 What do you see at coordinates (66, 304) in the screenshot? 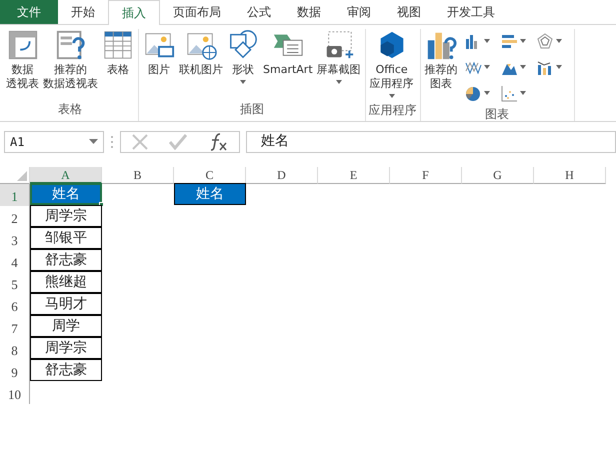
I see `table-cell: 马明才` at bounding box center [66, 304].